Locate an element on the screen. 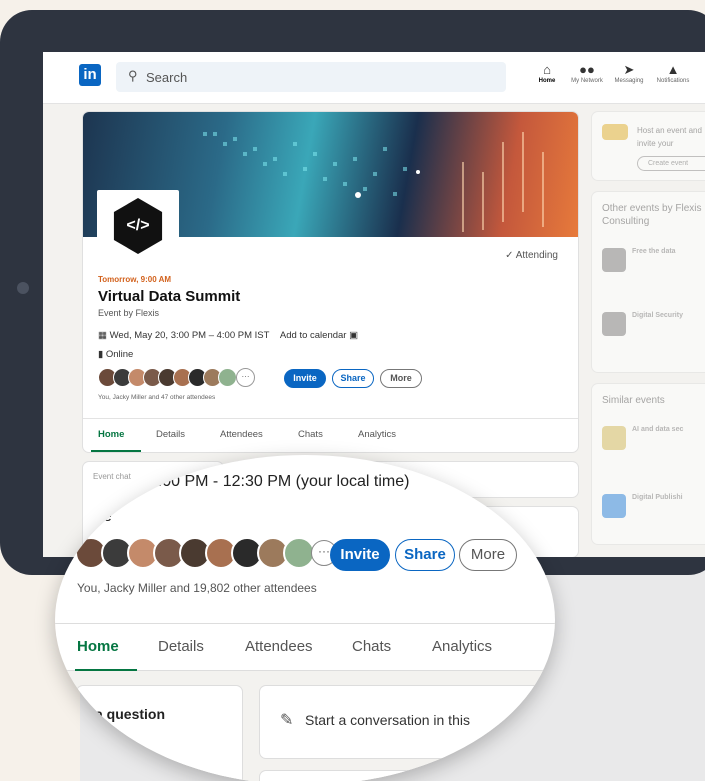  ask-question-label: a question is located at coordinates (130, 714).